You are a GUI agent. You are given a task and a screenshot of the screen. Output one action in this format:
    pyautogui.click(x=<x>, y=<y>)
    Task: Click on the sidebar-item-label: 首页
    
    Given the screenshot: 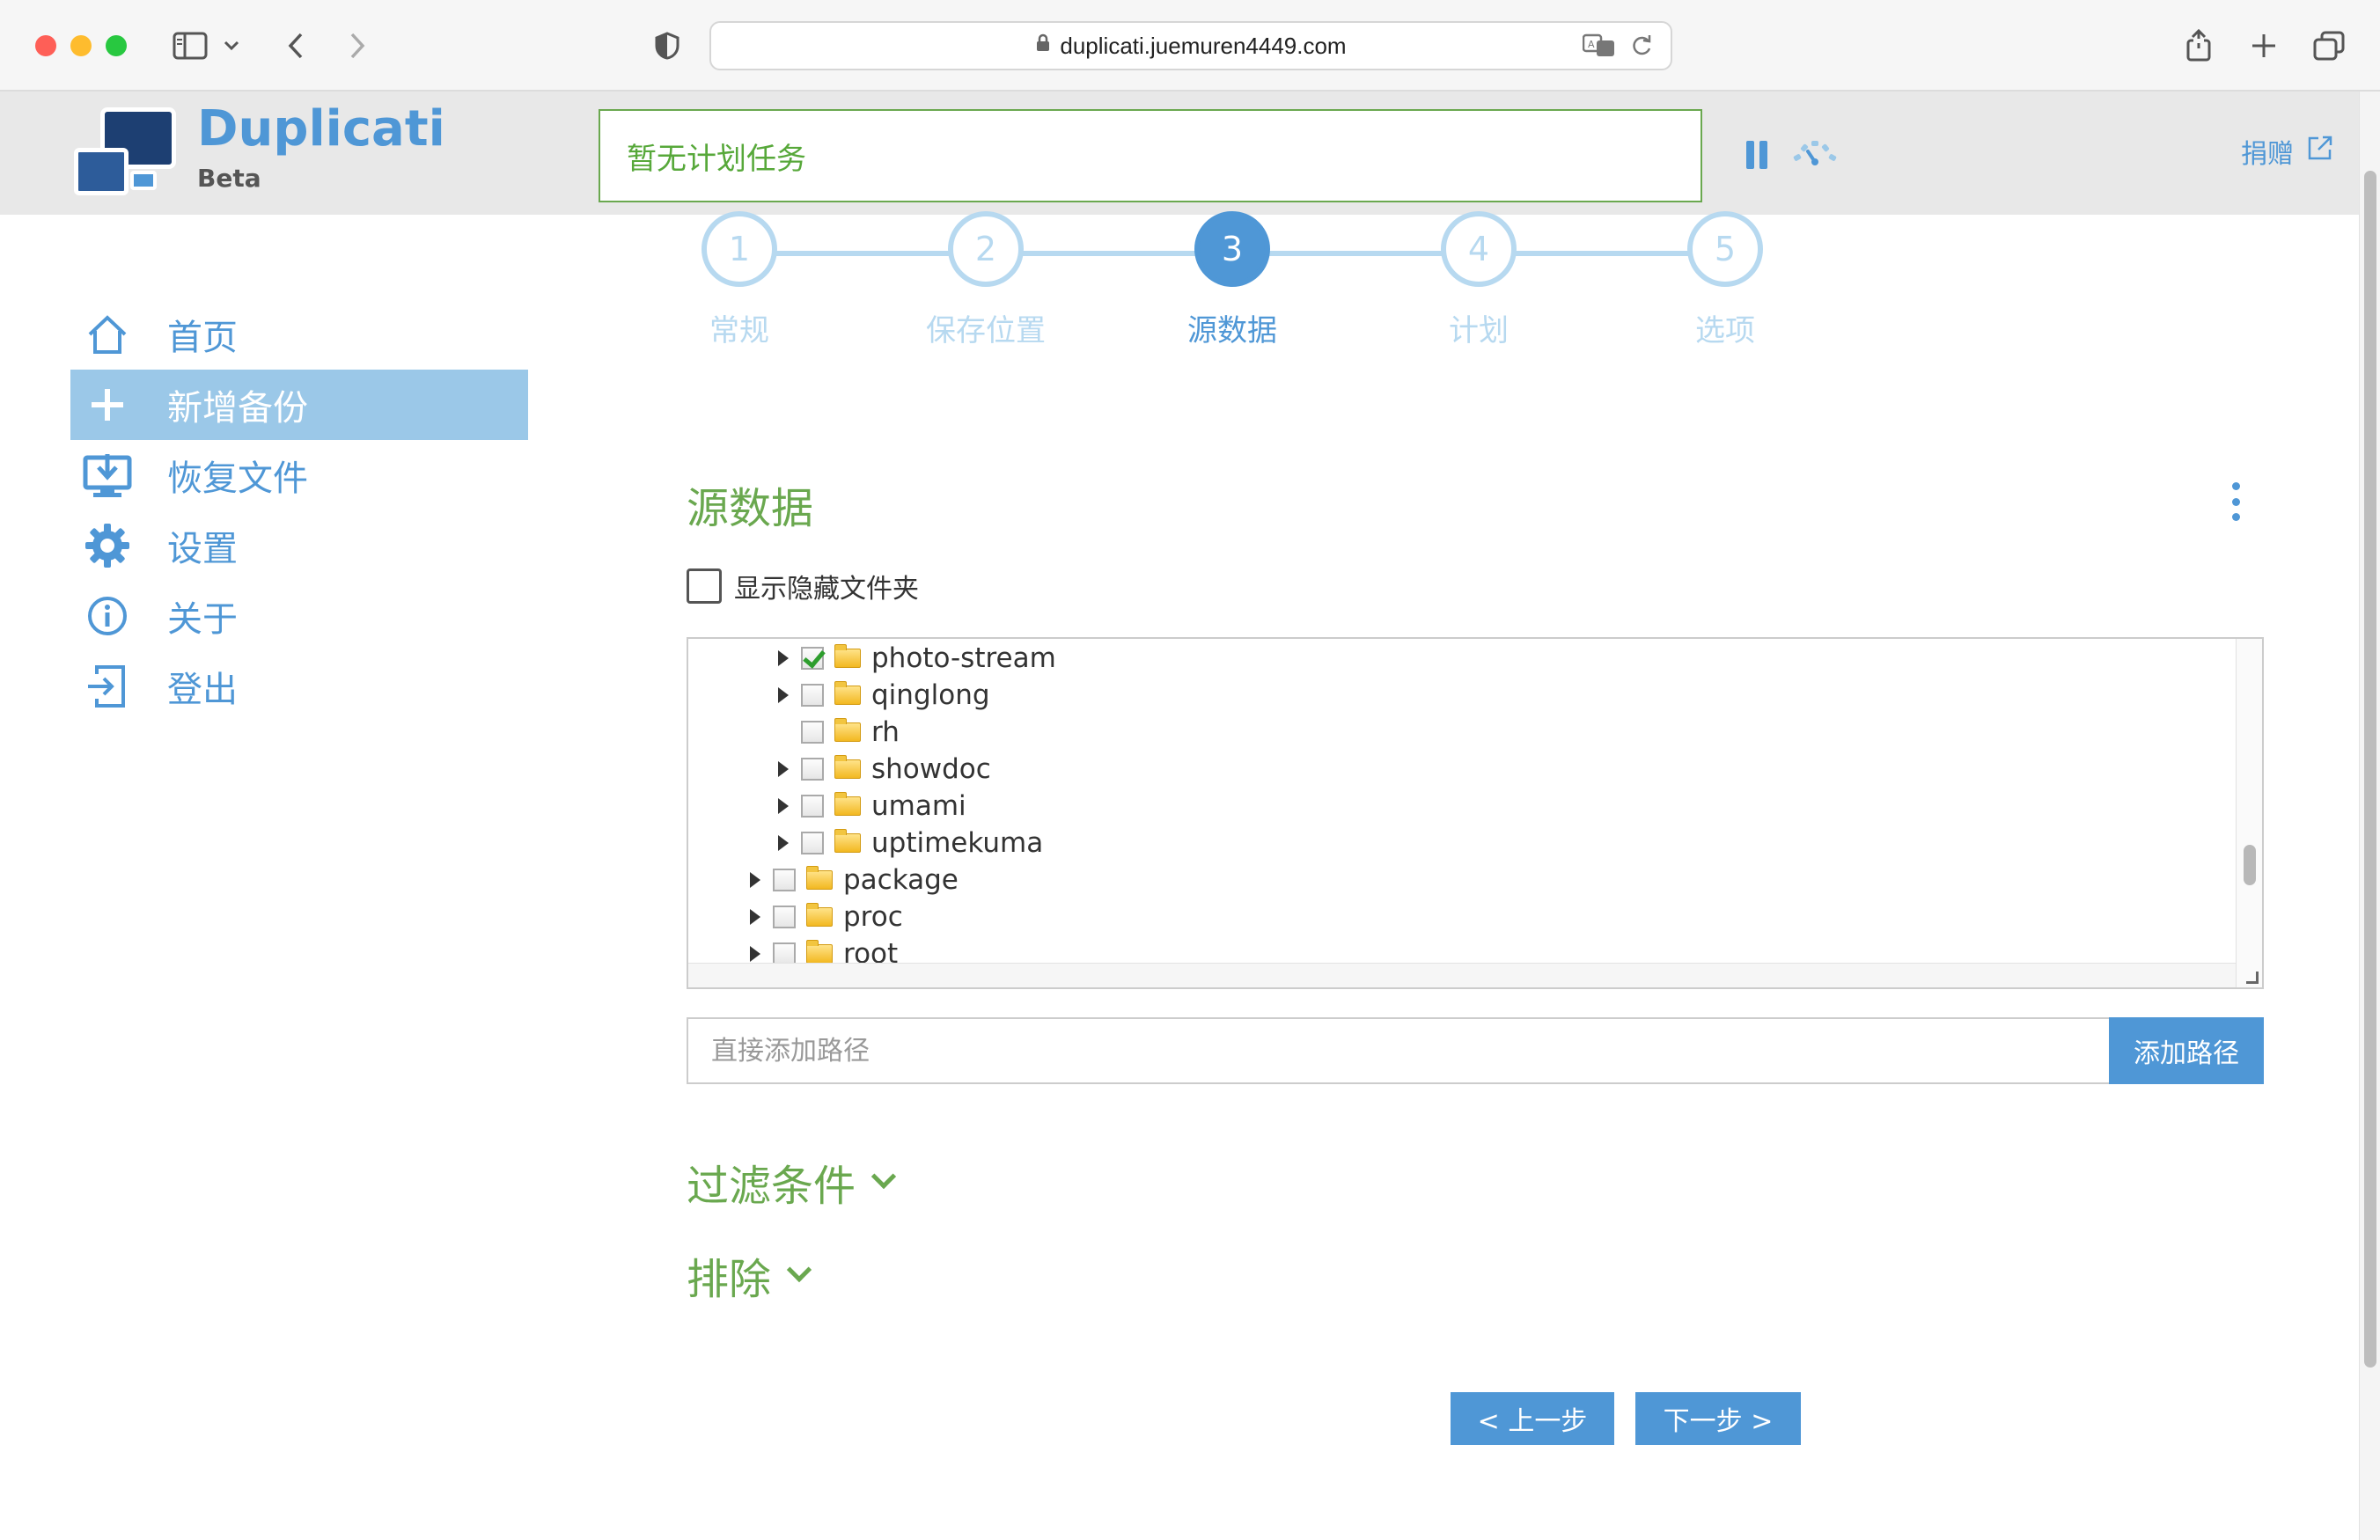 What is the action you would take?
    pyautogui.click(x=202, y=338)
    